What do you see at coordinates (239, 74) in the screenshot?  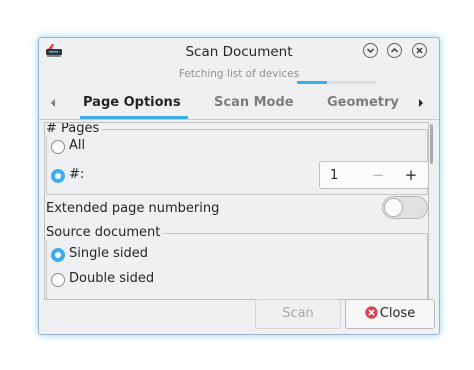 I see `status-text: Fetching list of devices` at bounding box center [239, 74].